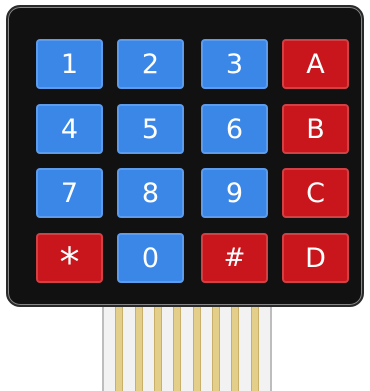 This screenshot has width=370, height=391. What do you see at coordinates (234, 64) in the screenshot?
I see `key-3: 3` at bounding box center [234, 64].